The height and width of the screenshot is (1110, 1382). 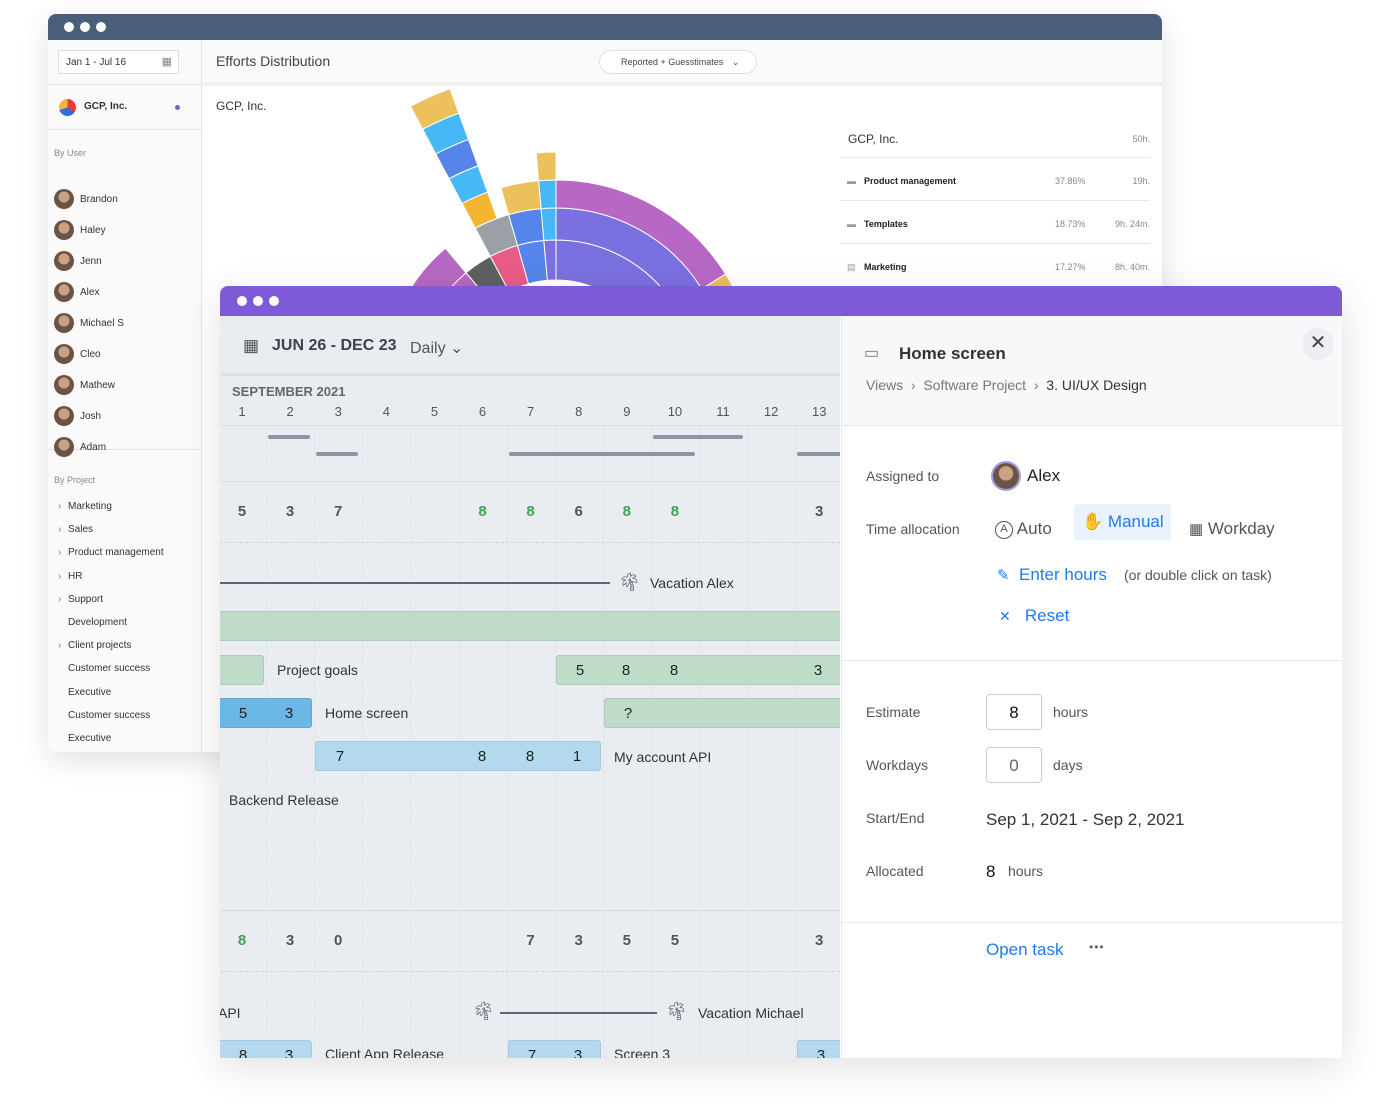 What do you see at coordinates (367, 713) in the screenshot?
I see `task-label: Home screen` at bounding box center [367, 713].